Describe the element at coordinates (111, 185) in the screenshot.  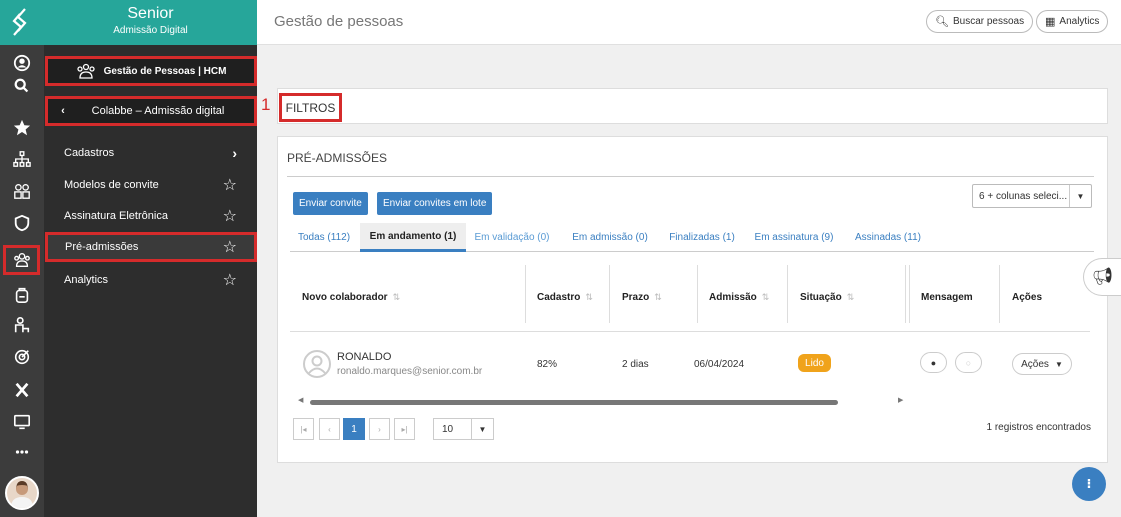
I see `menu-item-label: Modelos de convite` at that location.